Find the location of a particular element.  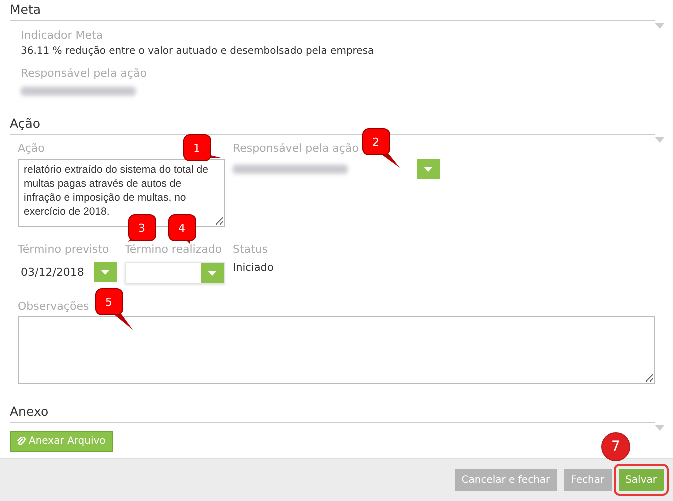

field-label: Término previsto is located at coordinates (64, 249).